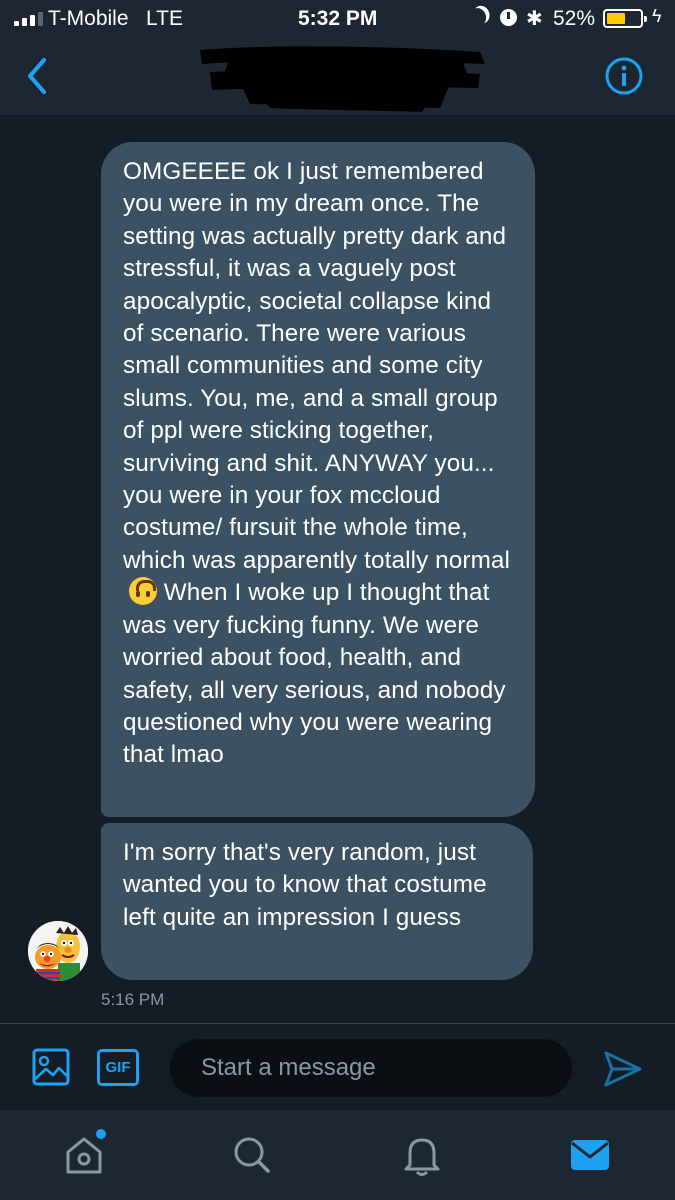 This screenshot has width=675, height=1200. I want to click on redacted-contact-name, so click(342, 79).